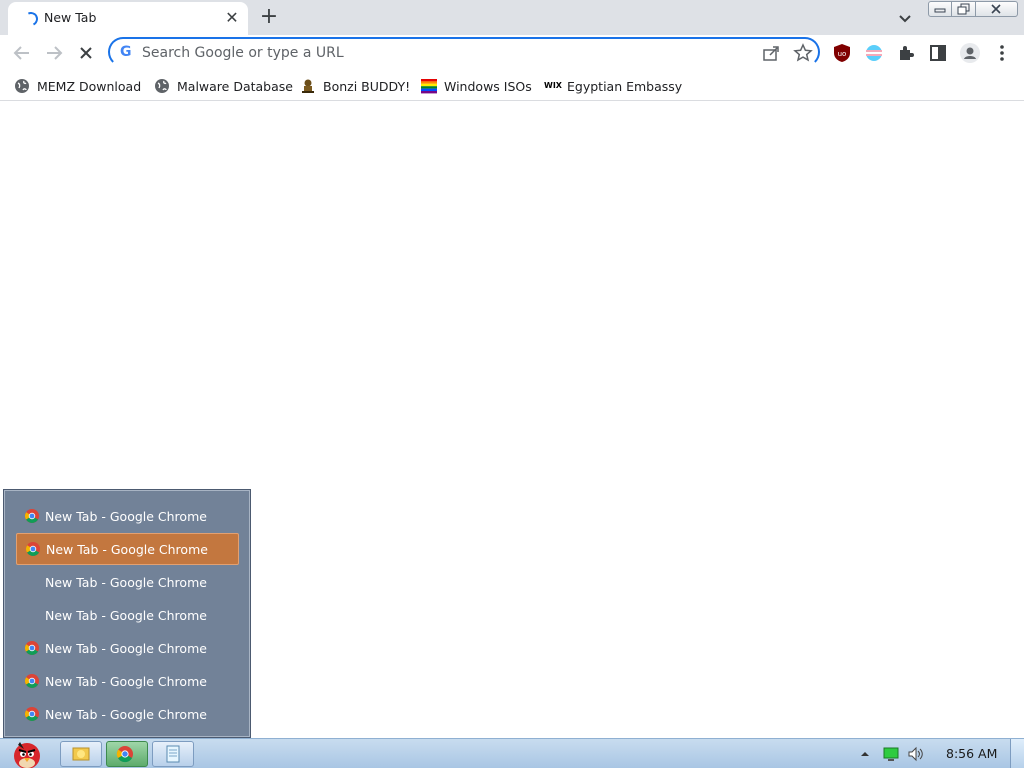 The width and height of the screenshot is (1024, 768). Describe the element at coordinates (128, 18) in the screenshot. I see `tab-new-tab: New Tab ✕` at that location.